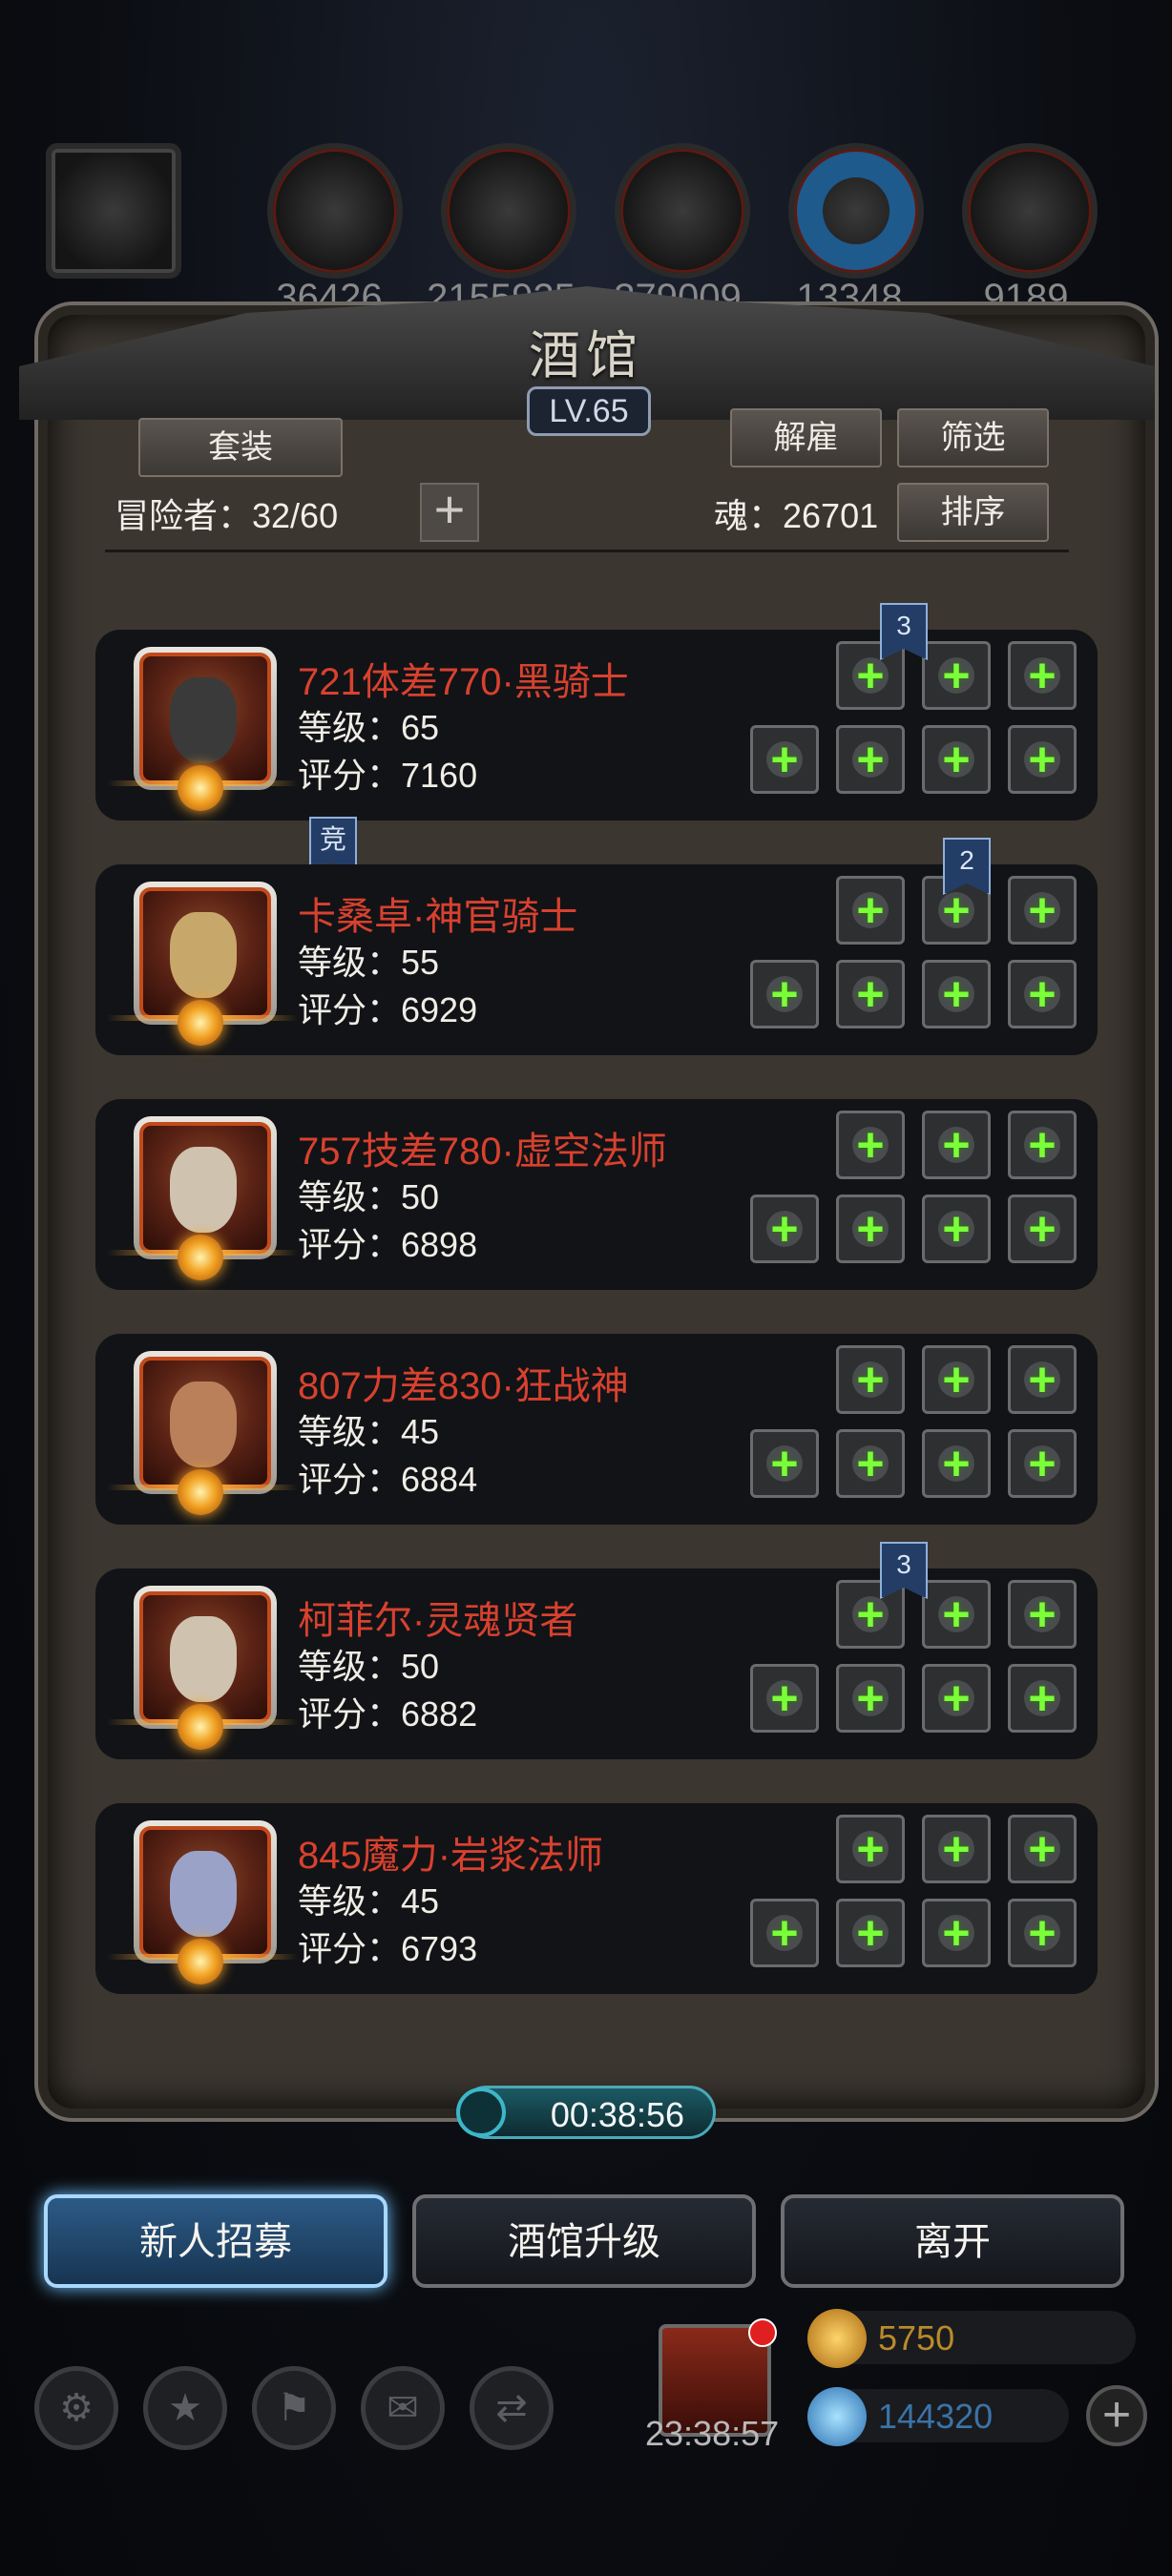 The width and height of the screenshot is (1172, 2576). What do you see at coordinates (596, 1663) in the screenshot?
I see `hero-row: 柯菲尔·灵魂贤者 等级：50 评分：6882 + + + + + + +` at bounding box center [596, 1663].